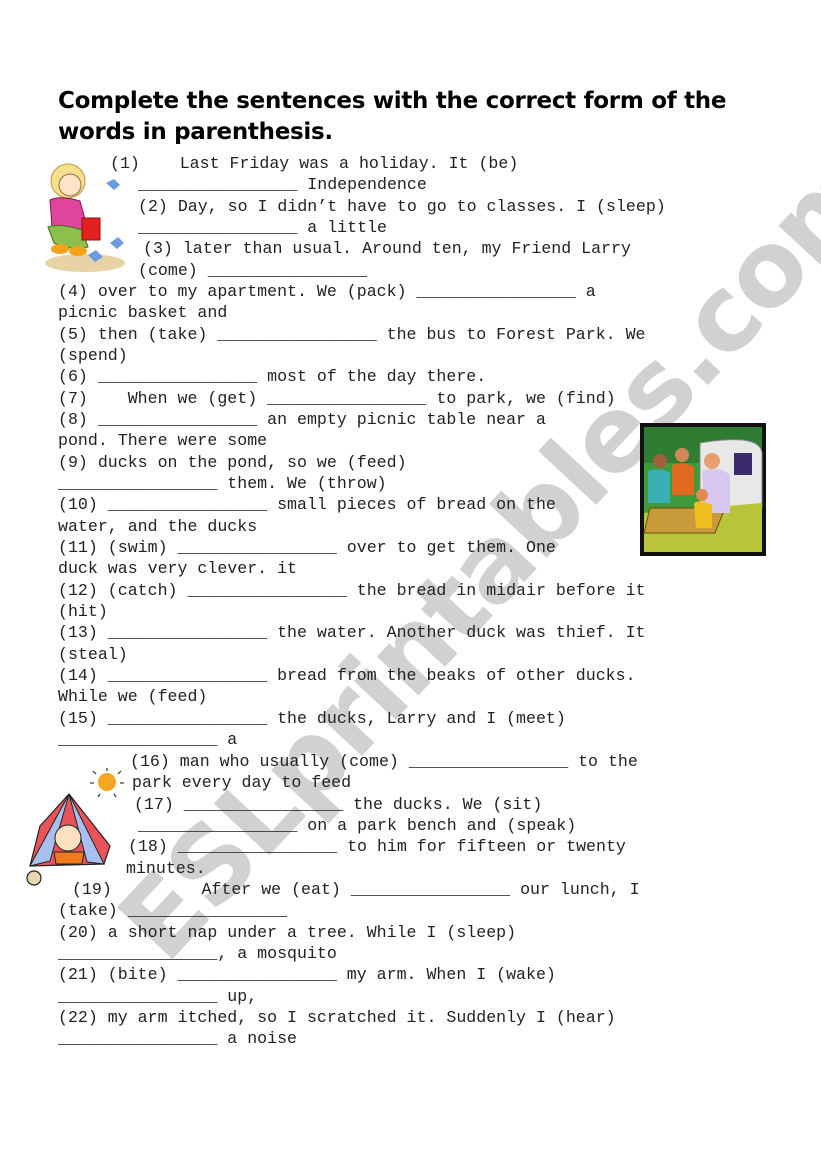  What do you see at coordinates (197, 953) in the screenshot?
I see `exercise-line: ________________, a mosquito` at bounding box center [197, 953].